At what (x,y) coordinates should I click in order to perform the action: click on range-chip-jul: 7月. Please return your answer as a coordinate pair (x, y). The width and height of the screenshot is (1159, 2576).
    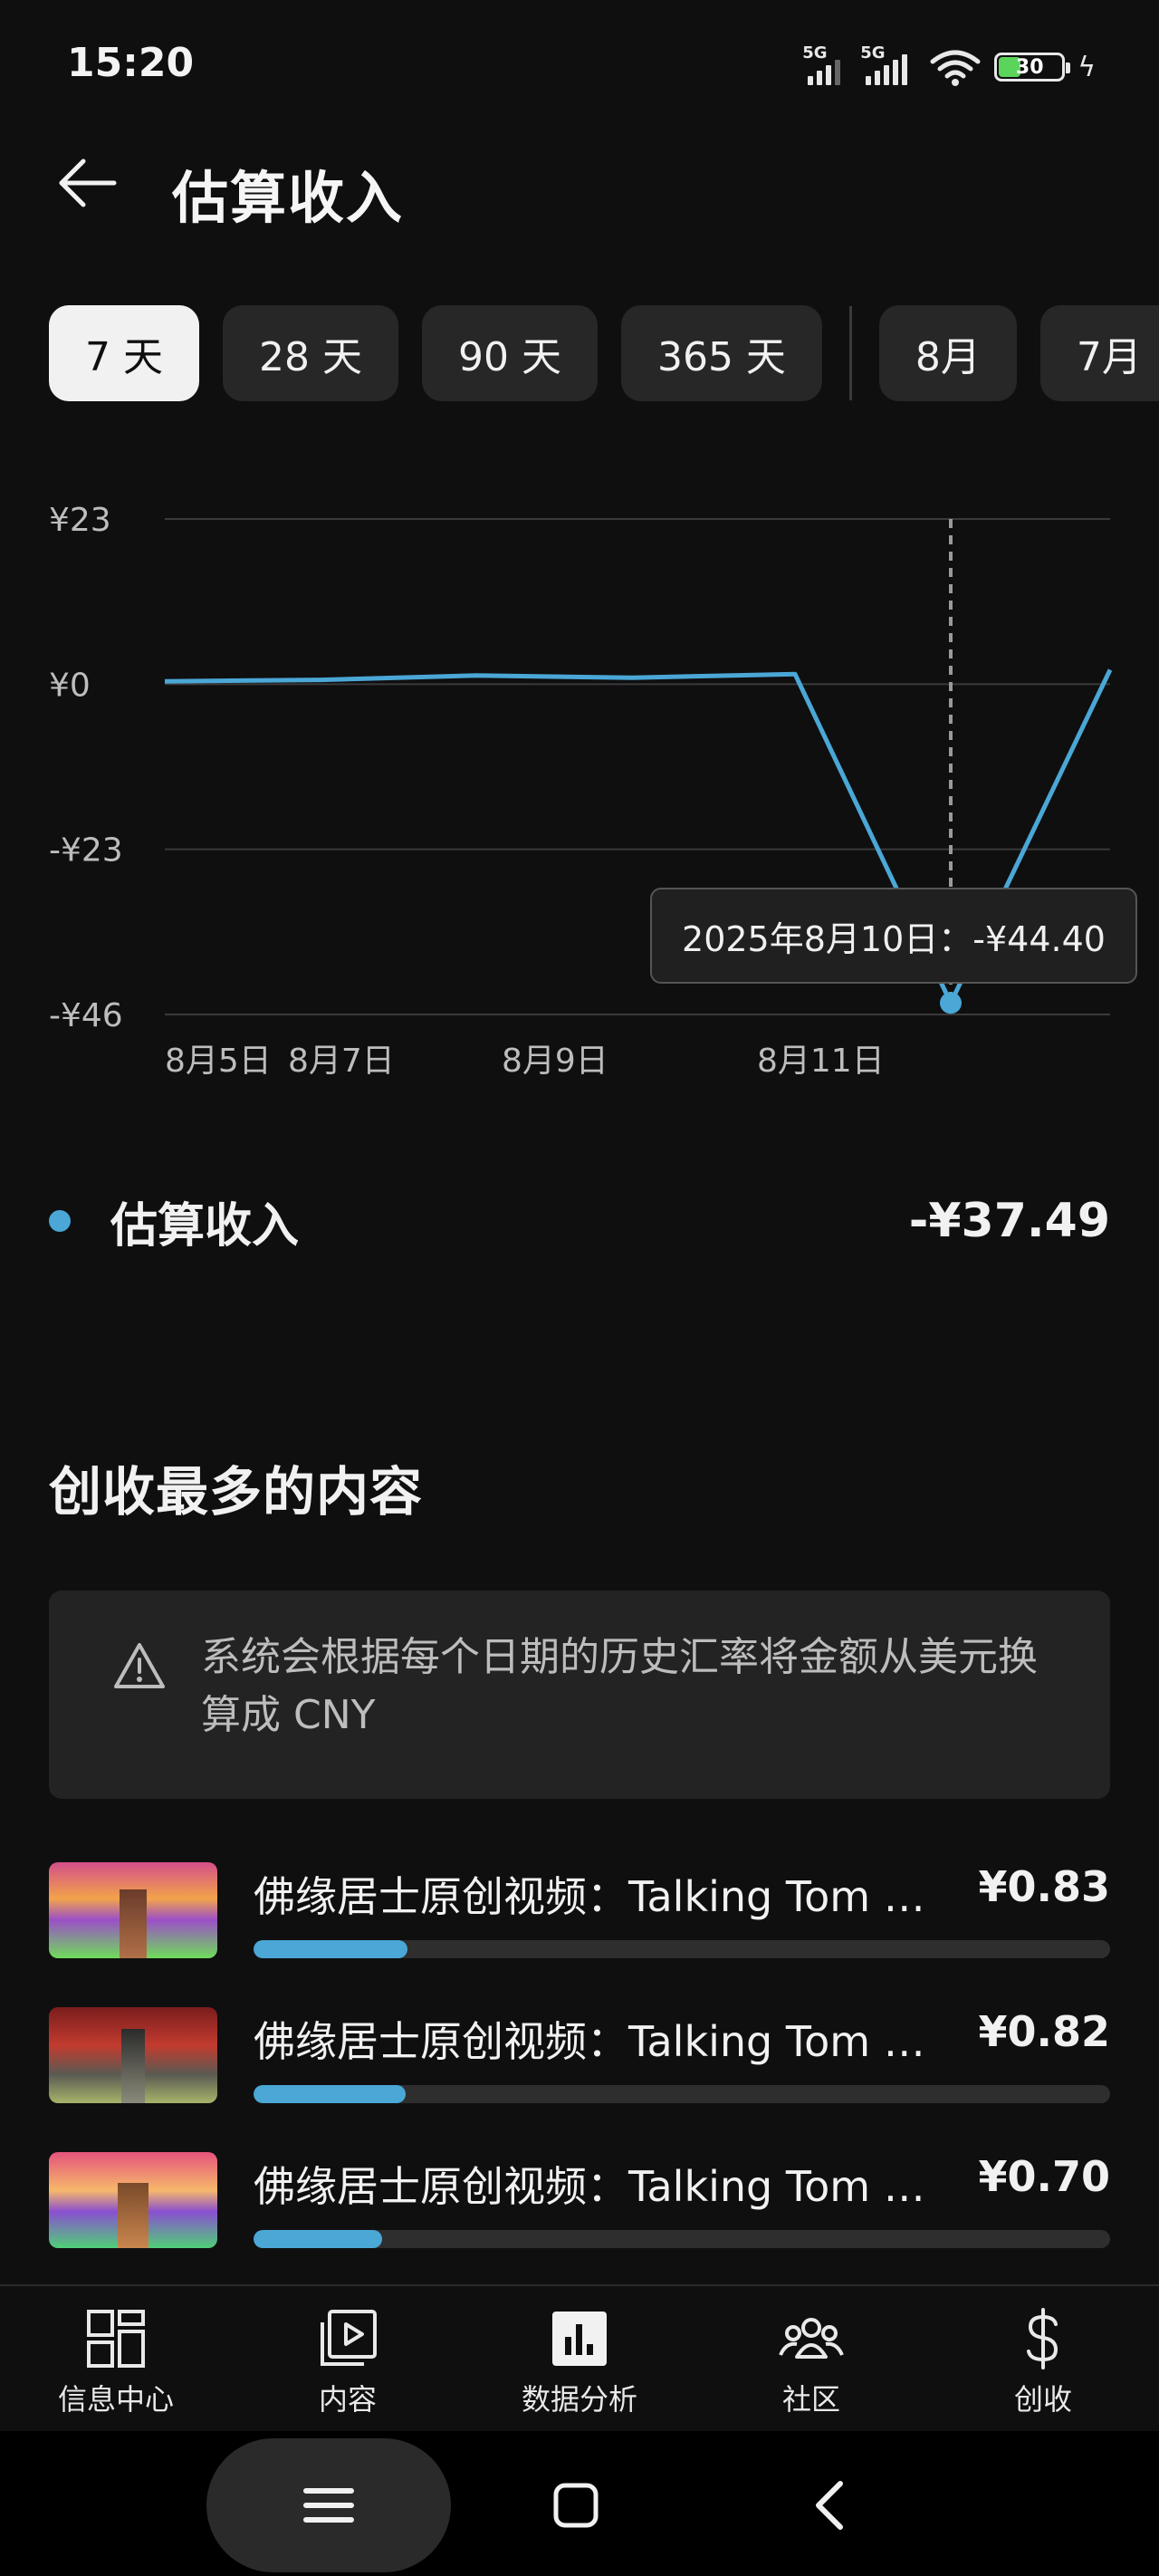
    Looking at the image, I should click on (1099, 353).